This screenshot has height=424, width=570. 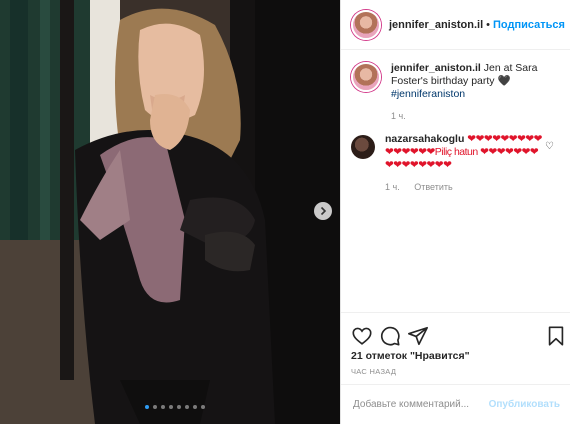 What do you see at coordinates (436, 68) in the screenshot?
I see `caption-username: jennifer_aniston.il` at bounding box center [436, 68].